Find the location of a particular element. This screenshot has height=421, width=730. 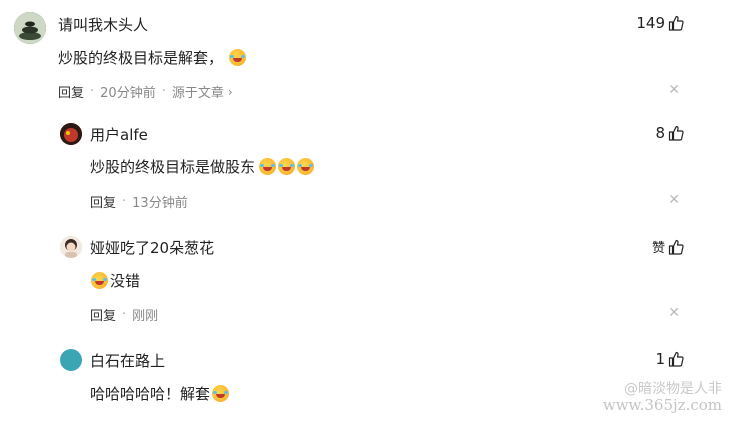

comment-text: 没错 is located at coordinates (115, 280).